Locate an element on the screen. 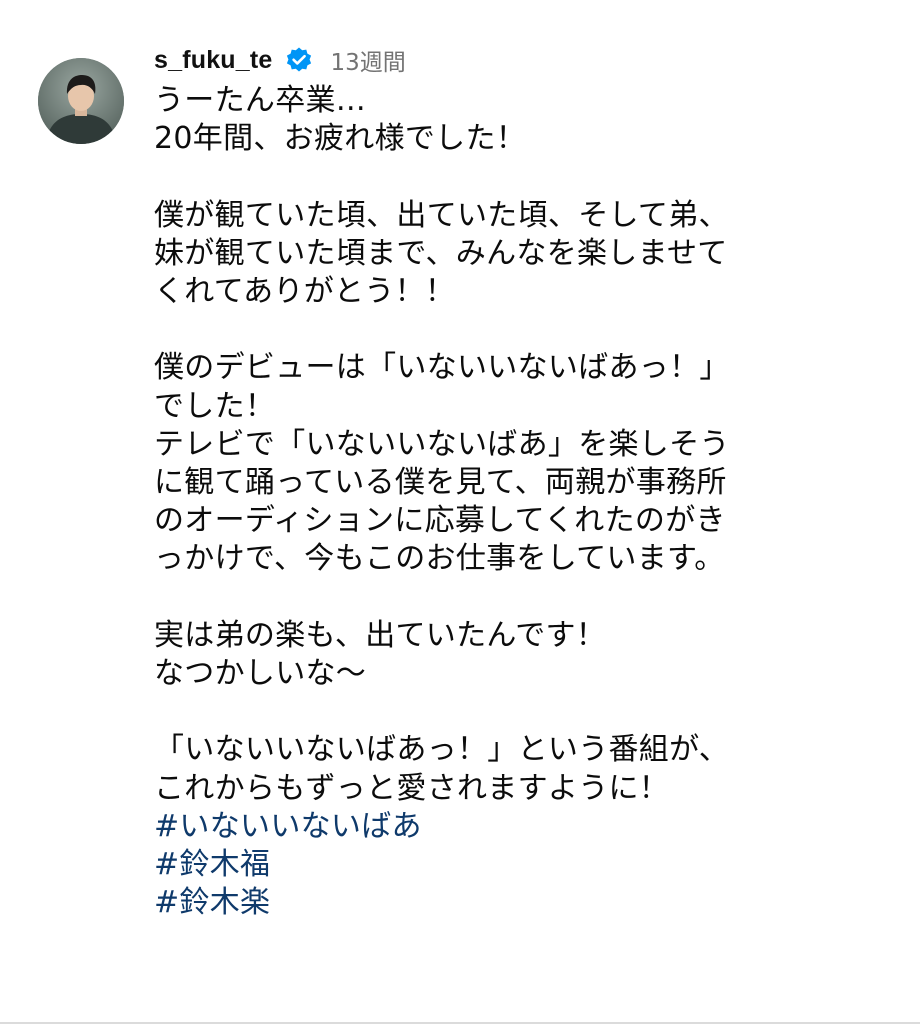  verified-badge-icon is located at coordinates (299, 60).